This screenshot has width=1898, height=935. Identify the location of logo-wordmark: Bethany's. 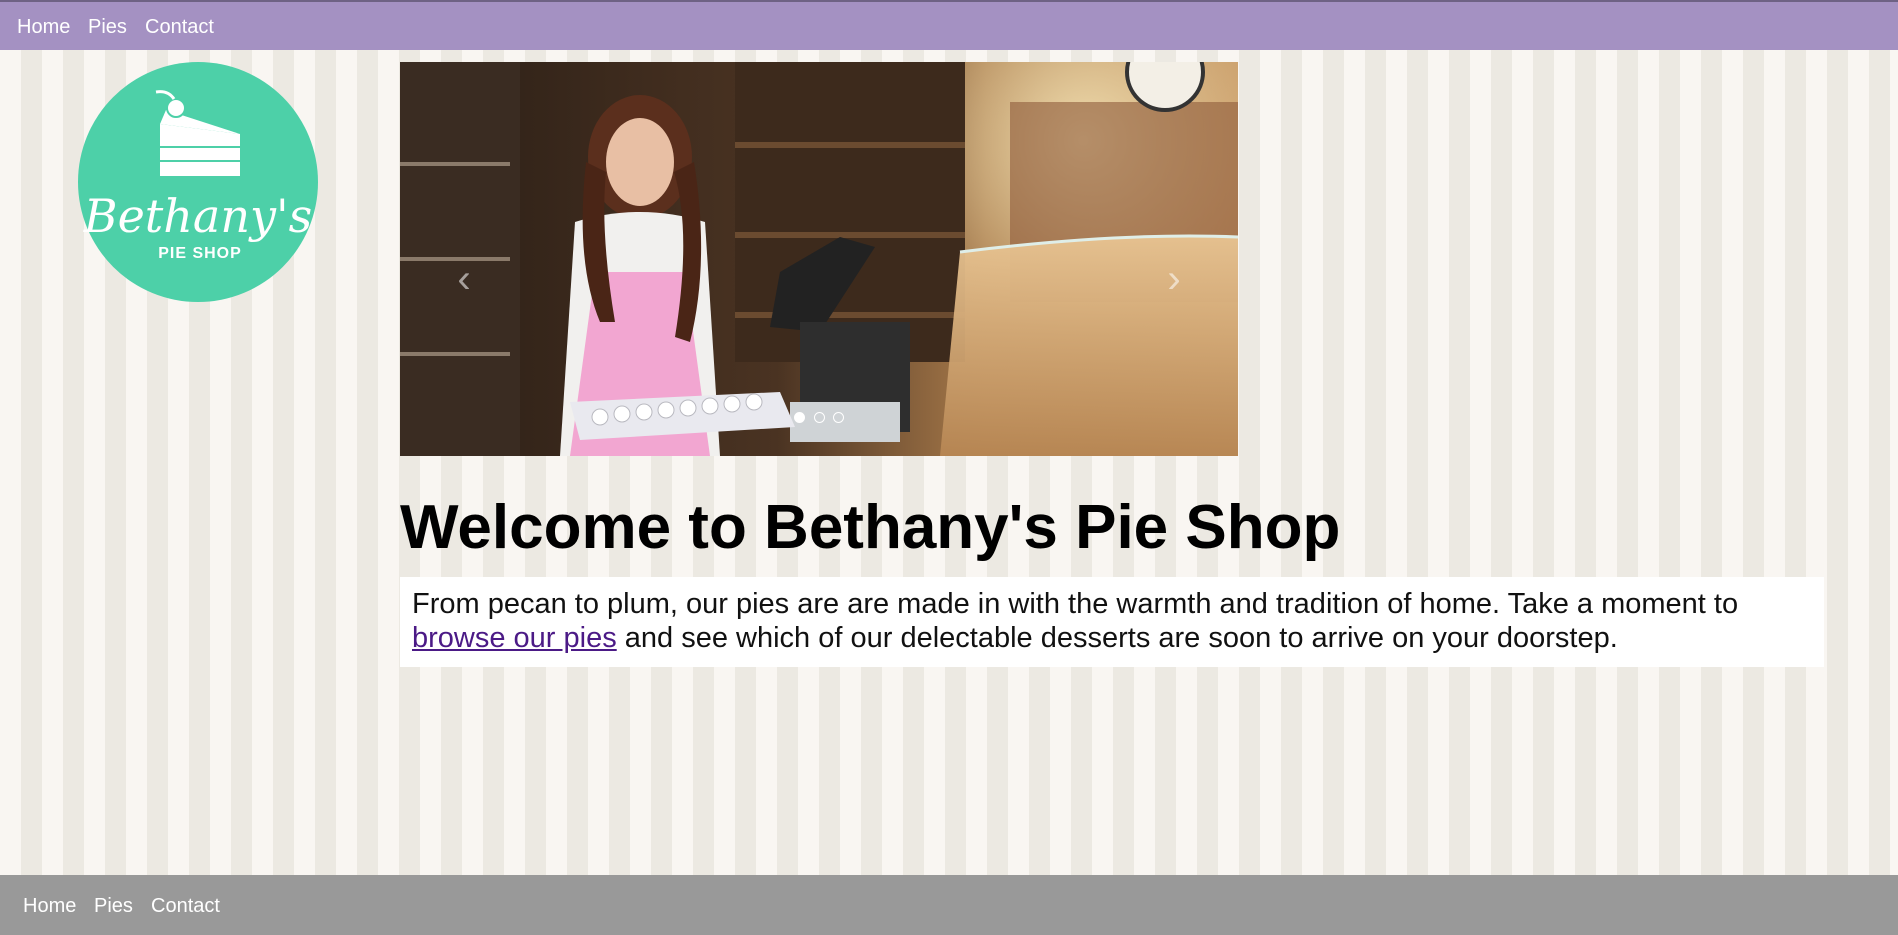
(197, 216).